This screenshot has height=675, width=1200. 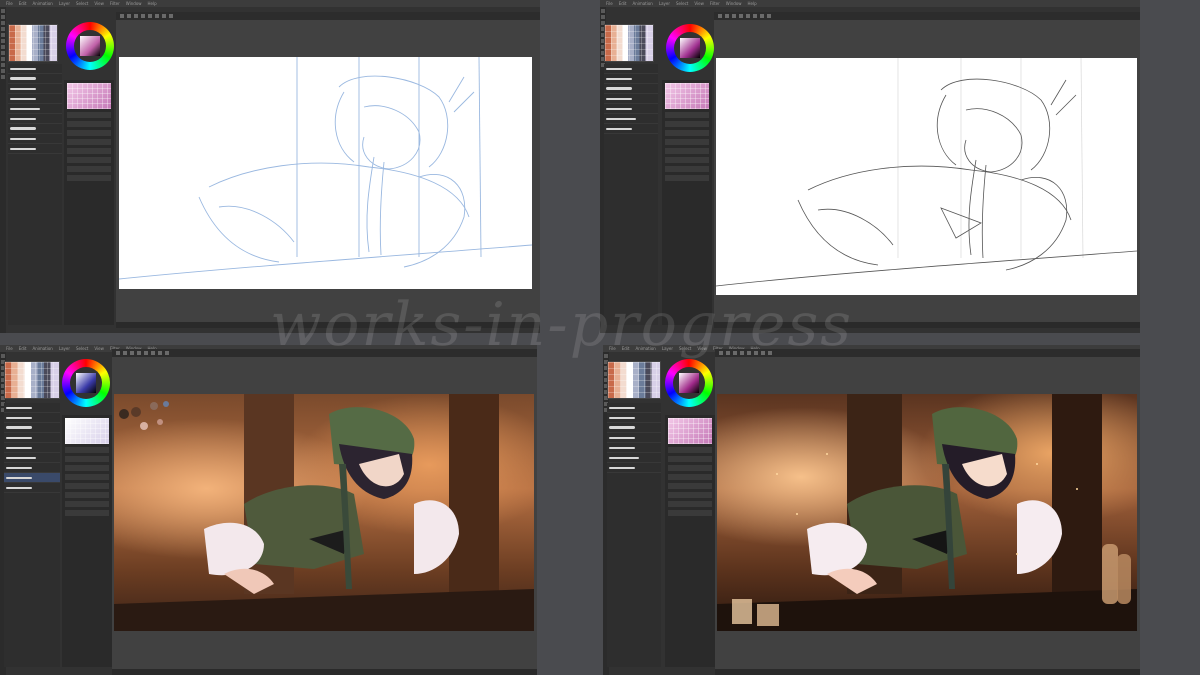 I want to click on flat-color-drawing, so click(x=324, y=516).